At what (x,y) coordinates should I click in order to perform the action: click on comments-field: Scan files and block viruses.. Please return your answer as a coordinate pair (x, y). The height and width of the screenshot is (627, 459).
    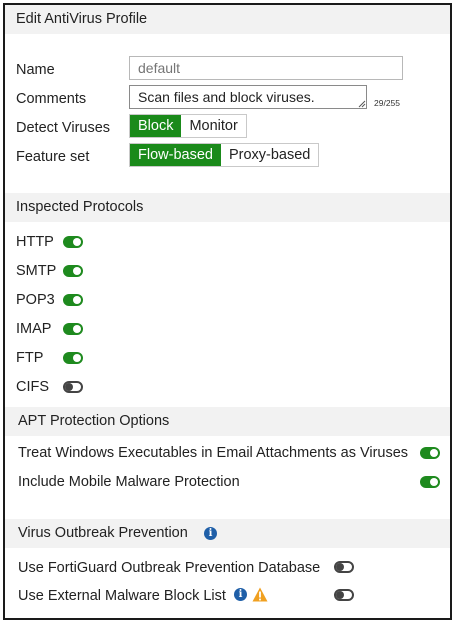
    Looking at the image, I should click on (248, 97).